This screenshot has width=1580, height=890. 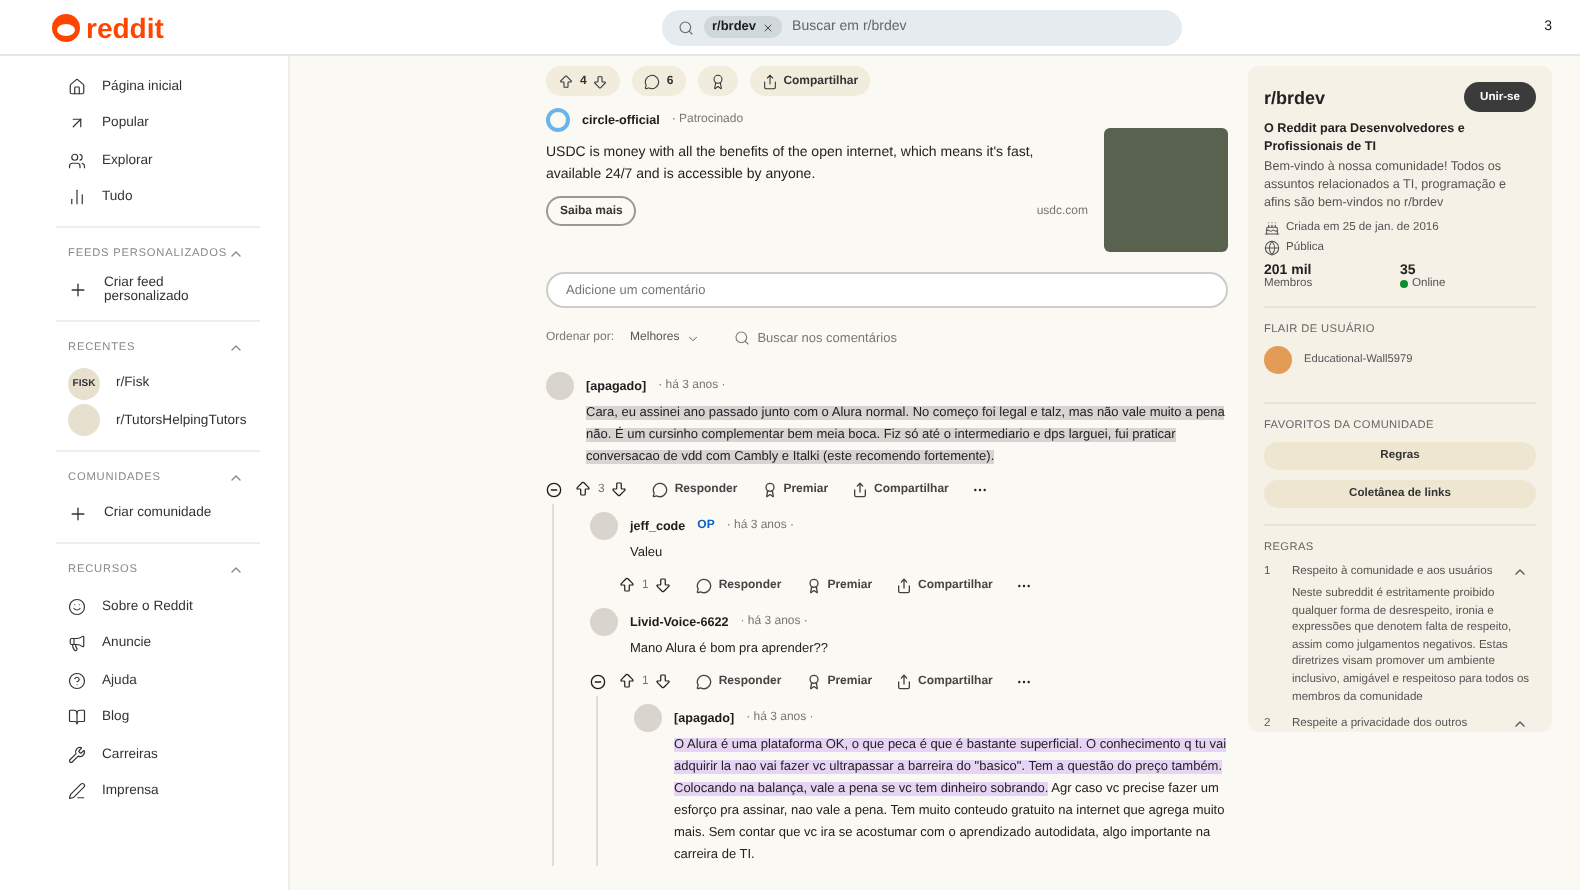 What do you see at coordinates (77, 197) in the screenshot?
I see `chart-icon` at bounding box center [77, 197].